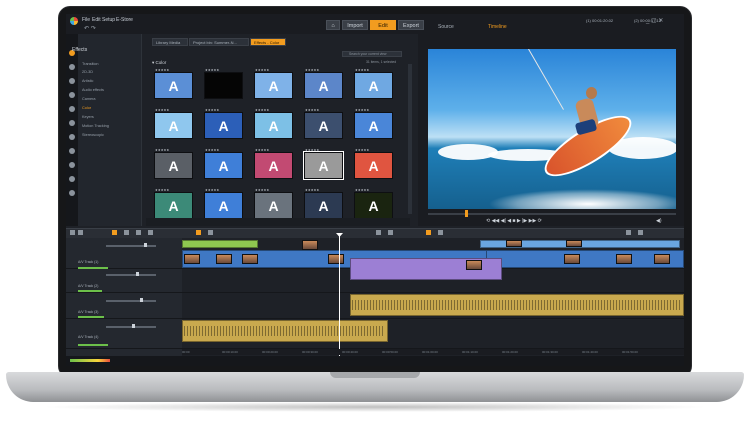 This screenshot has height=422, width=750. I want to click on menu-file: File, so click(86, 20).